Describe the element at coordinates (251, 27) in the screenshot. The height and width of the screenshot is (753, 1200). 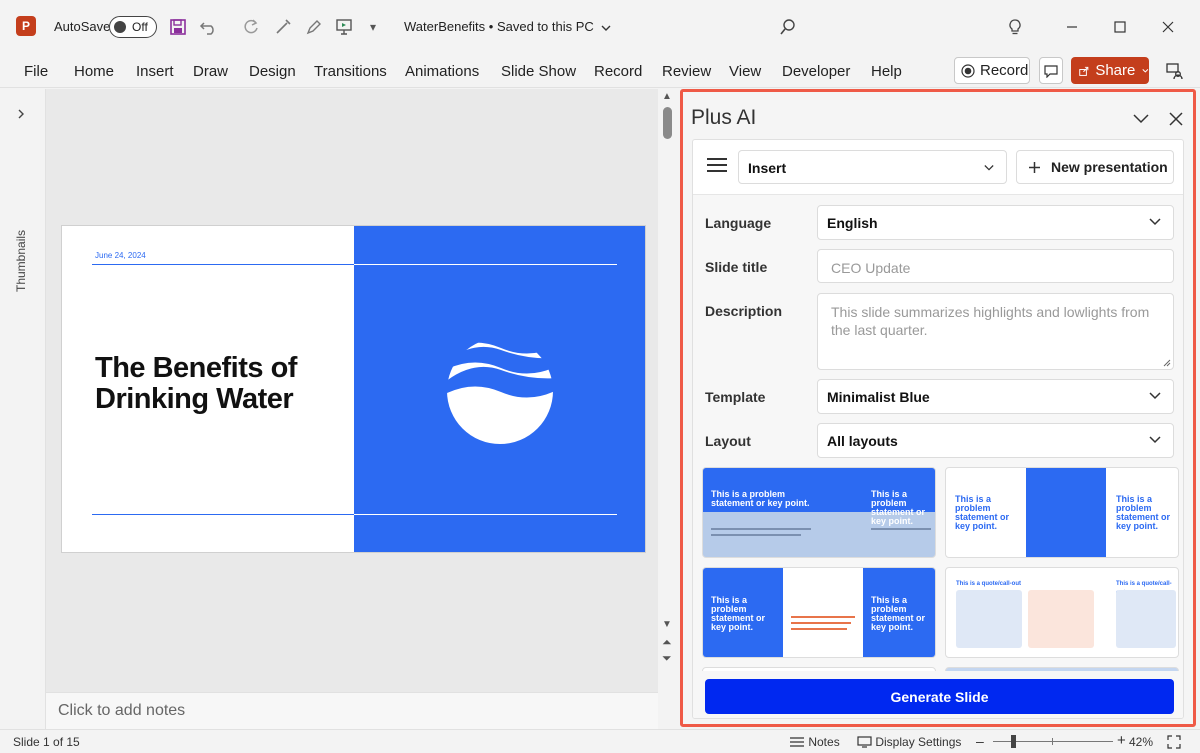
I see `redo-icon` at that location.